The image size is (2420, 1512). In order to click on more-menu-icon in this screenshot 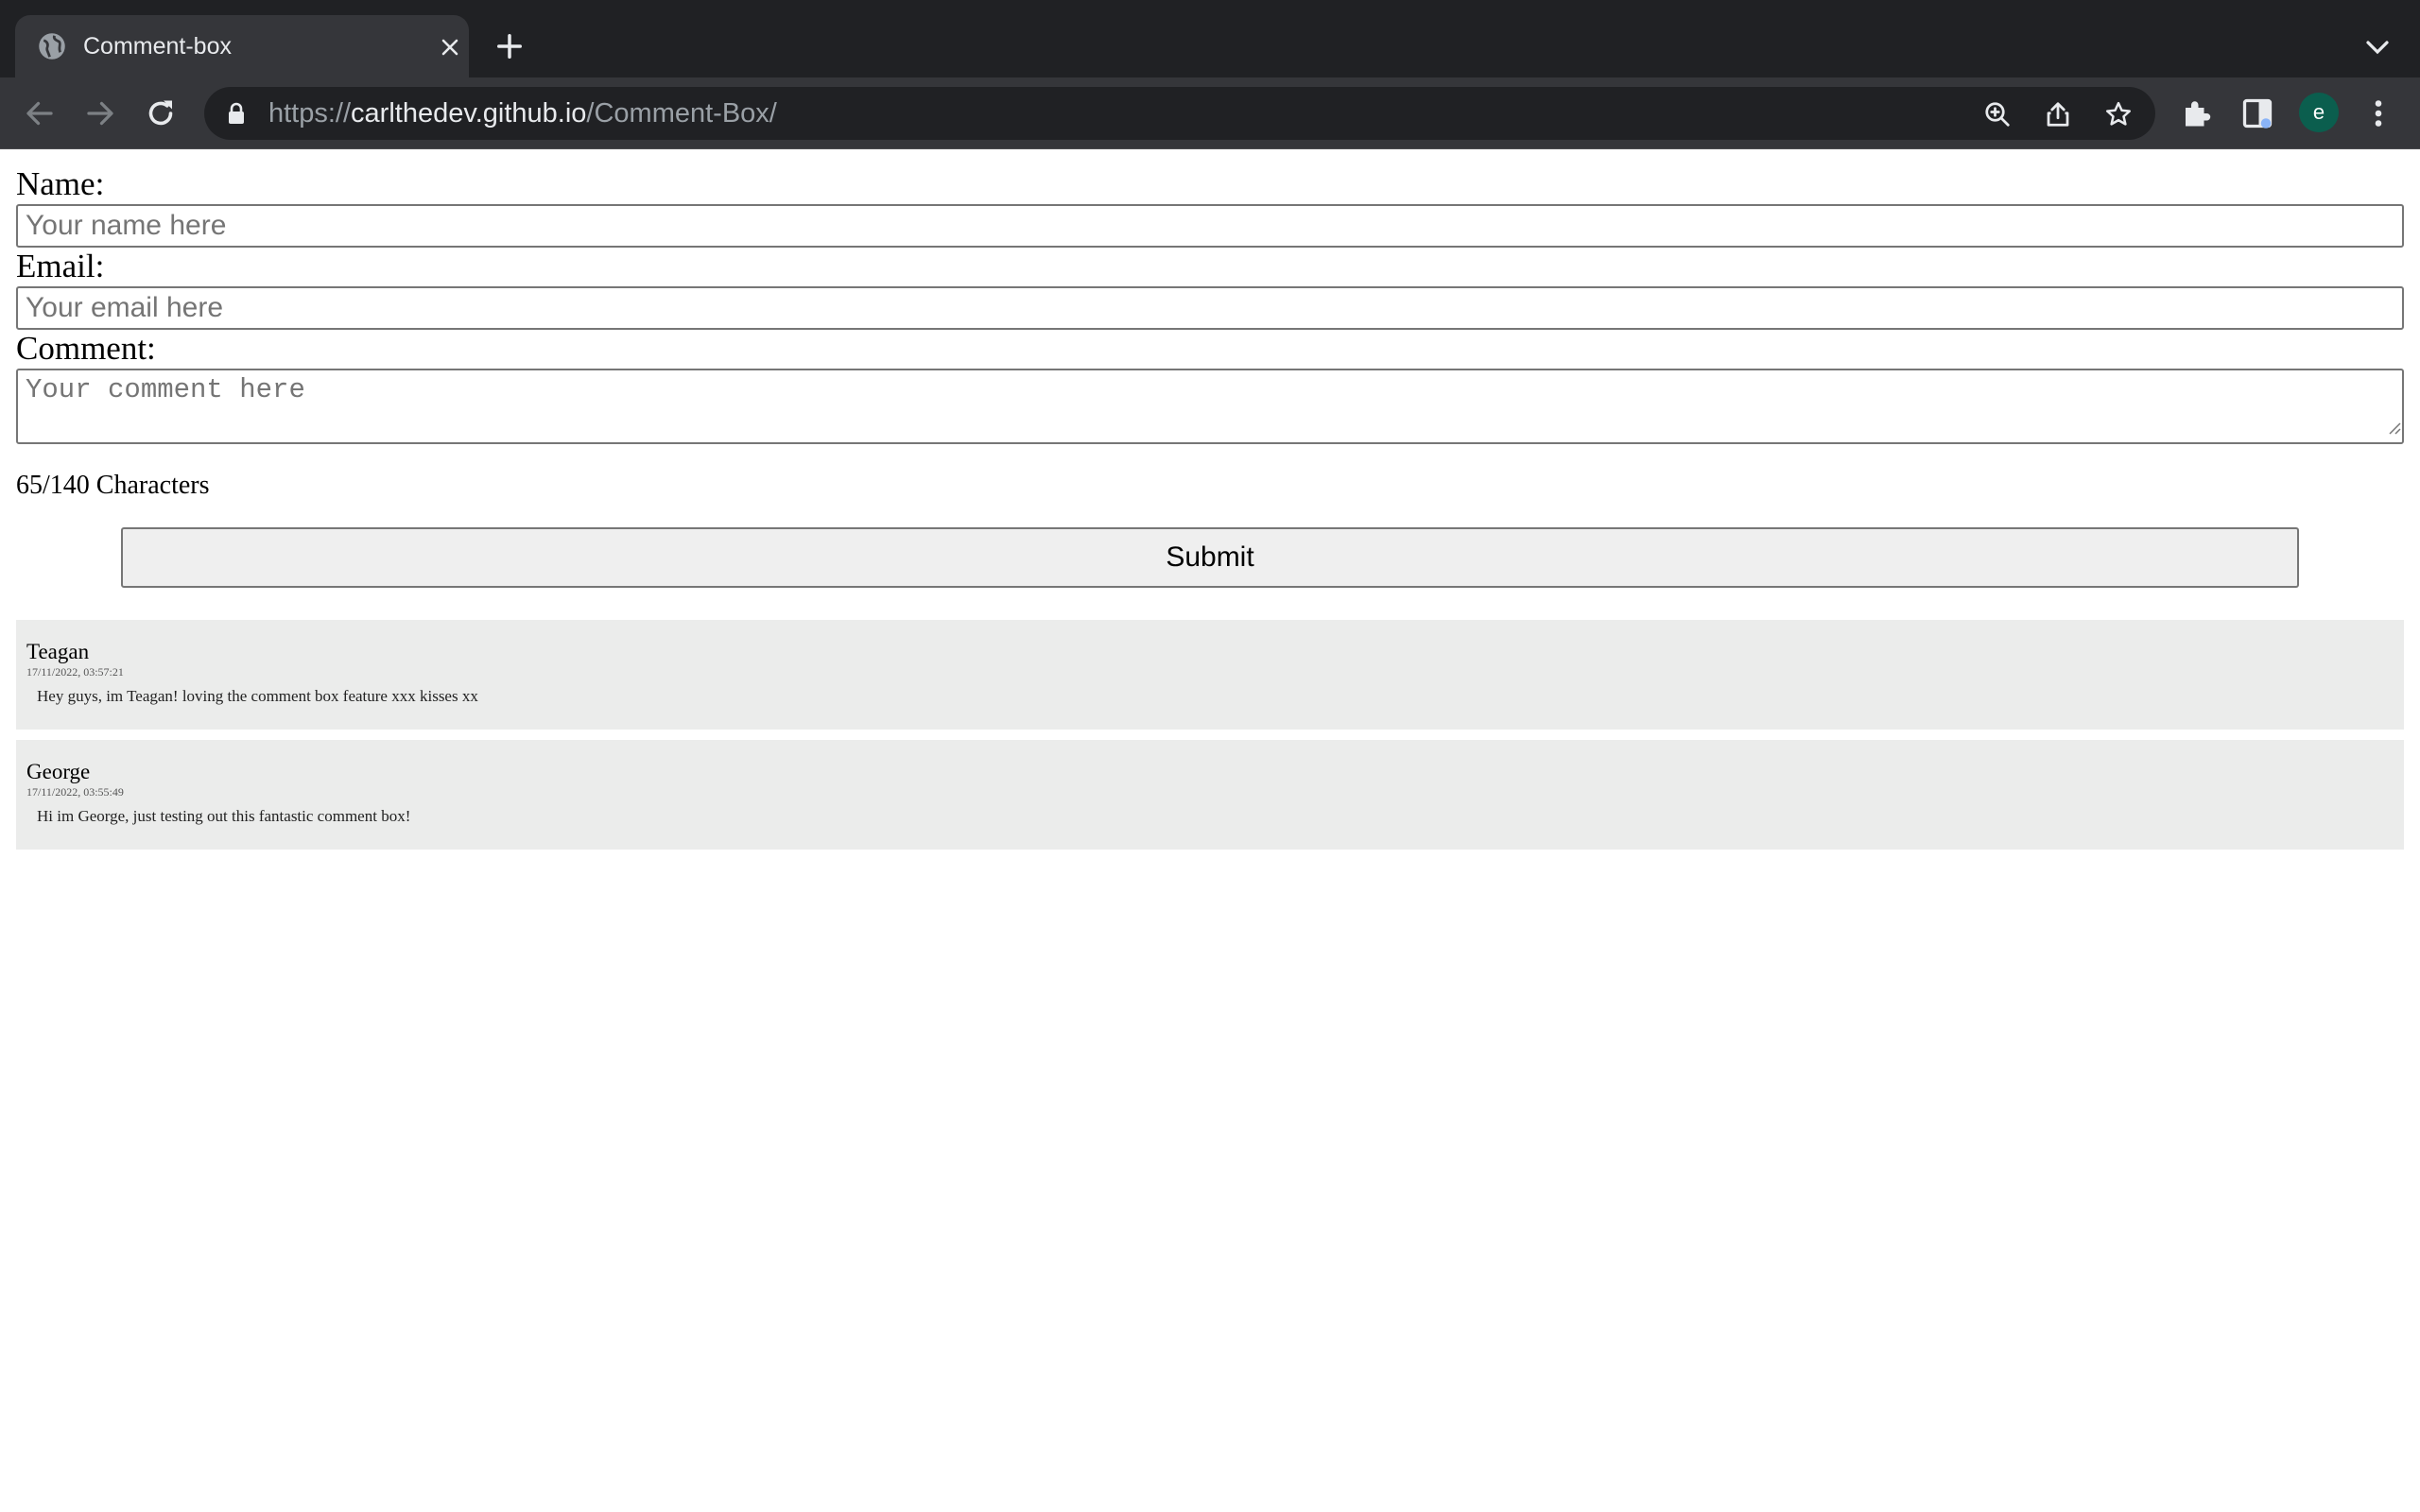, I will do `click(2378, 113)`.